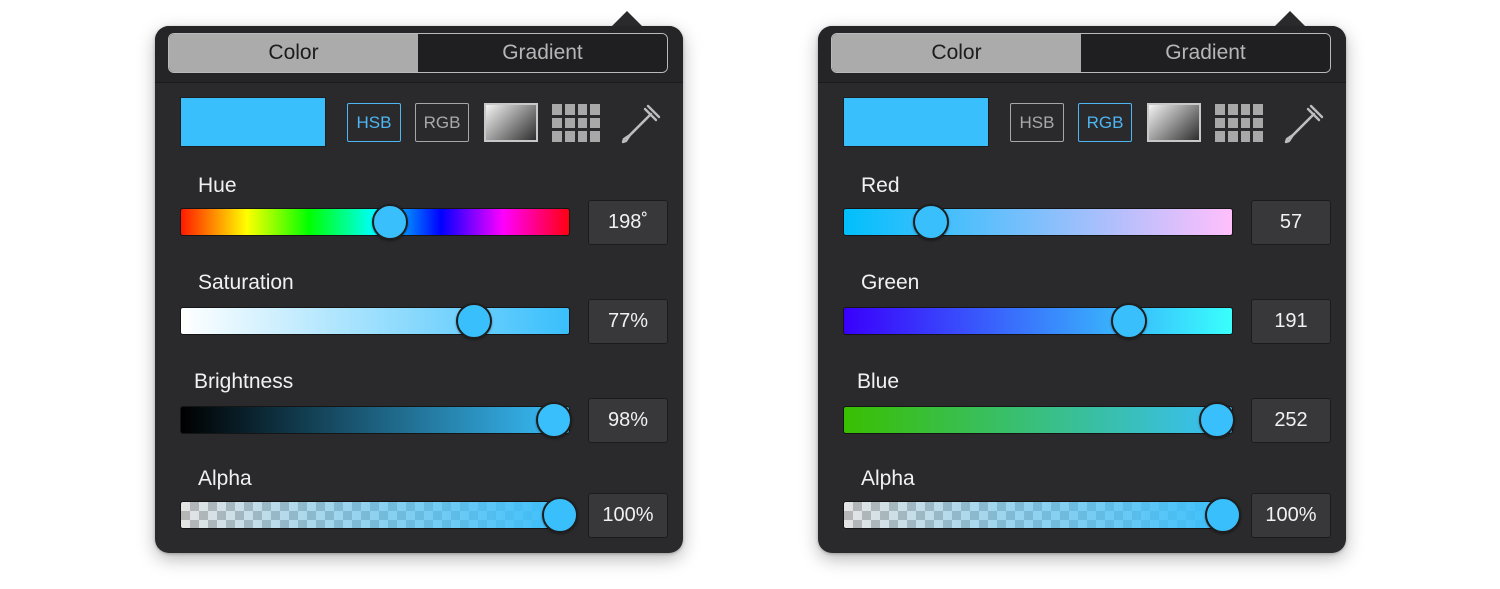  I want to click on blue-slider-track, so click(1038, 420).